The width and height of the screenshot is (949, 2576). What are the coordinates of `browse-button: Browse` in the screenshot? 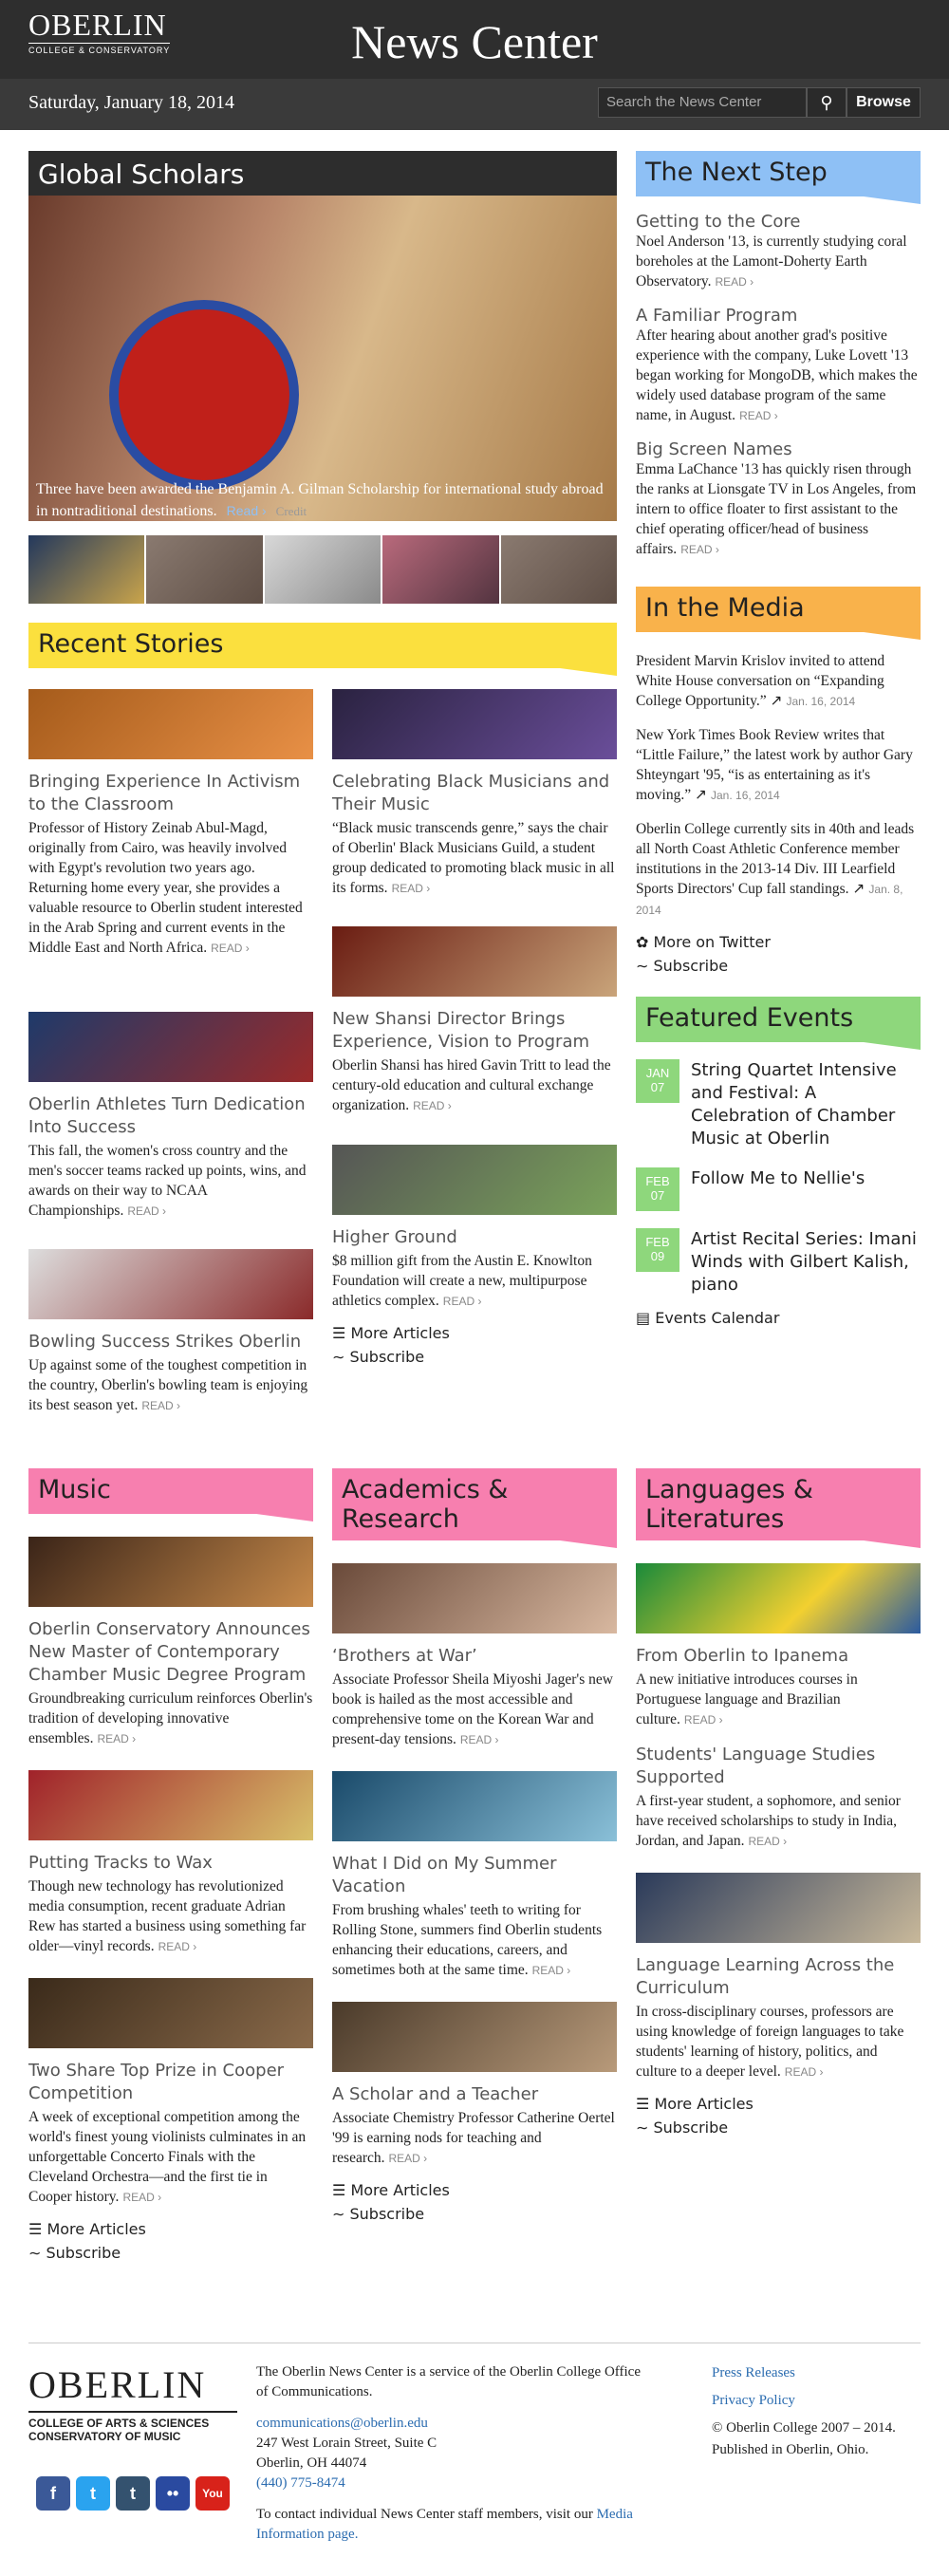 It's located at (884, 102).